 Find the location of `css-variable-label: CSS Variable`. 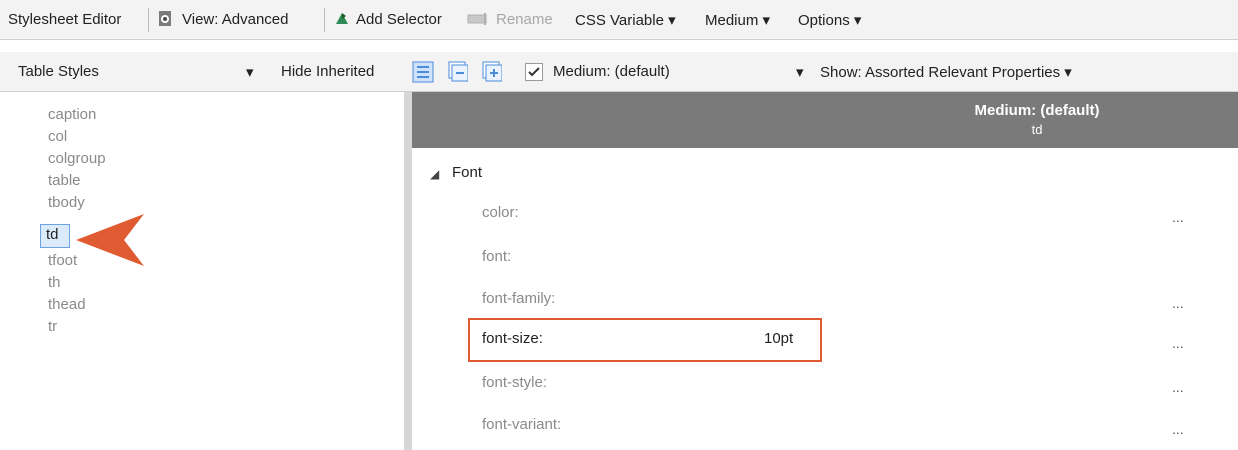

css-variable-label: CSS Variable is located at coordinates (619, 20).